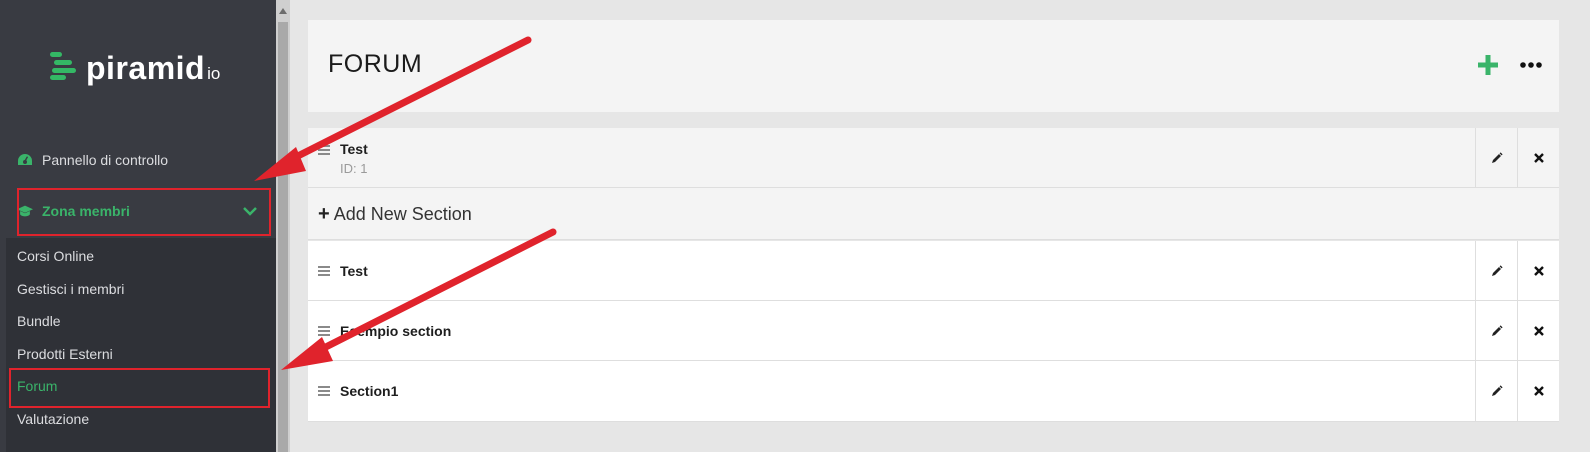 The width and height of the screenshot is (1590, 452). I want to click on section-name: Test, so click(354, 271).